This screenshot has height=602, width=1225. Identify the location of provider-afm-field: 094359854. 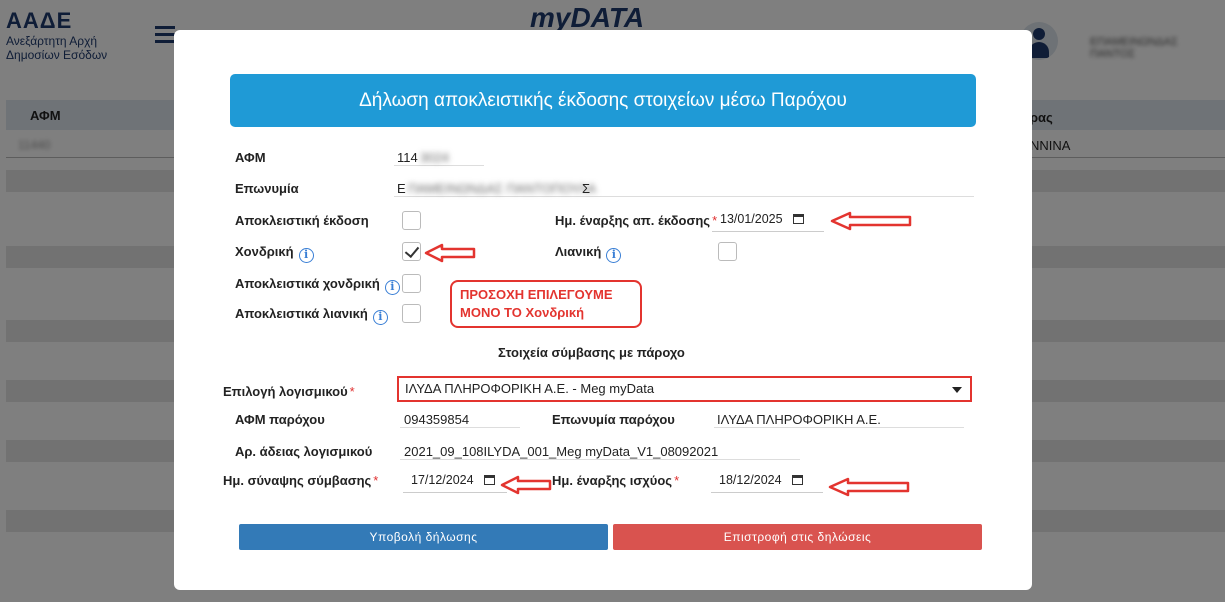
(460, 417).